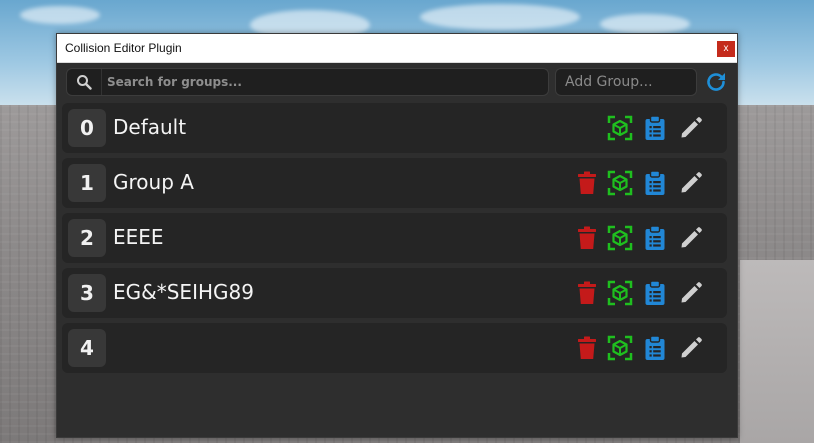 The height and width of the screenshot is (443, 814). I want to click on group-index: 3, so click(87, 293).